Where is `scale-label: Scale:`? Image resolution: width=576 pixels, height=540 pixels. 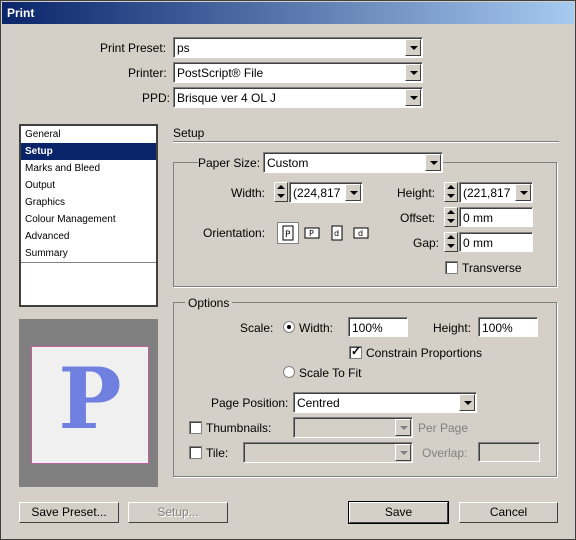 scale-label: Scale: is located at coordinates (257, 328).